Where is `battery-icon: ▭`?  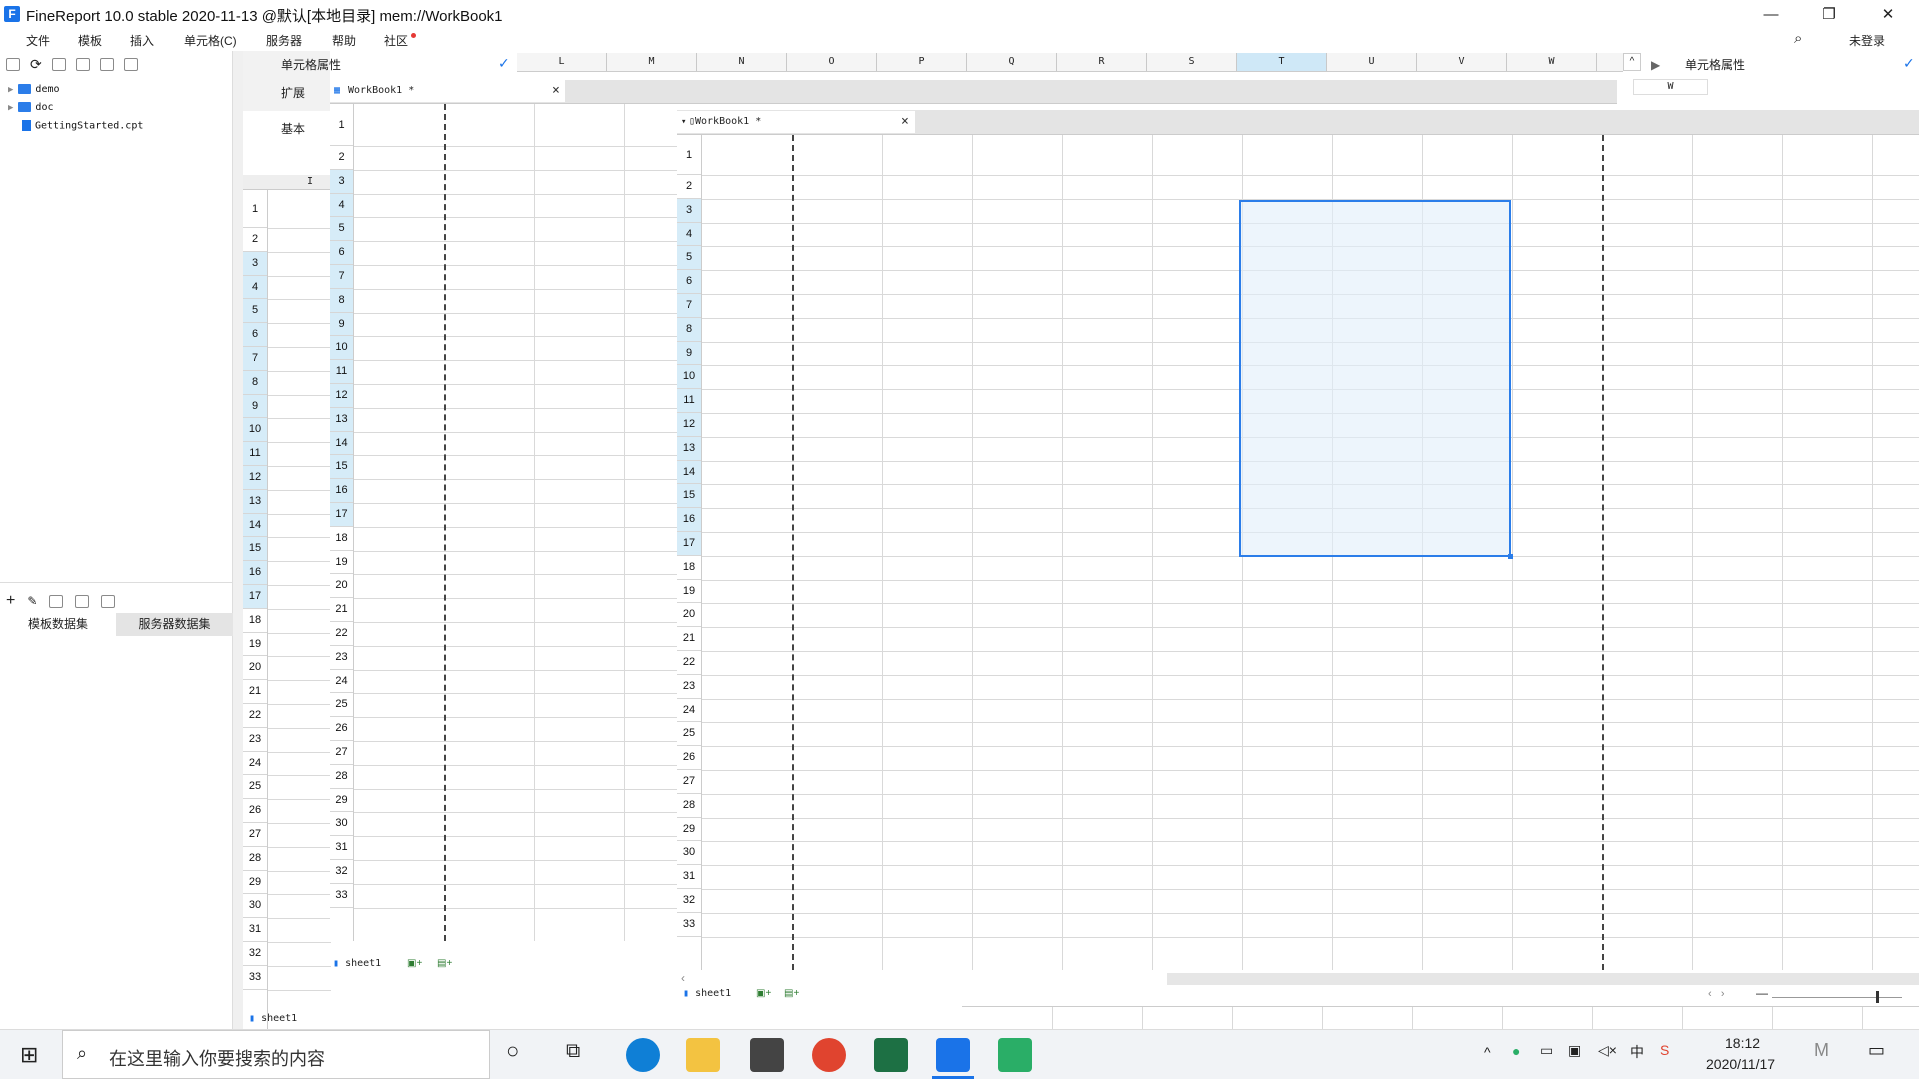
battery-icon: ▭ is located at coordinates (1546, 1050).